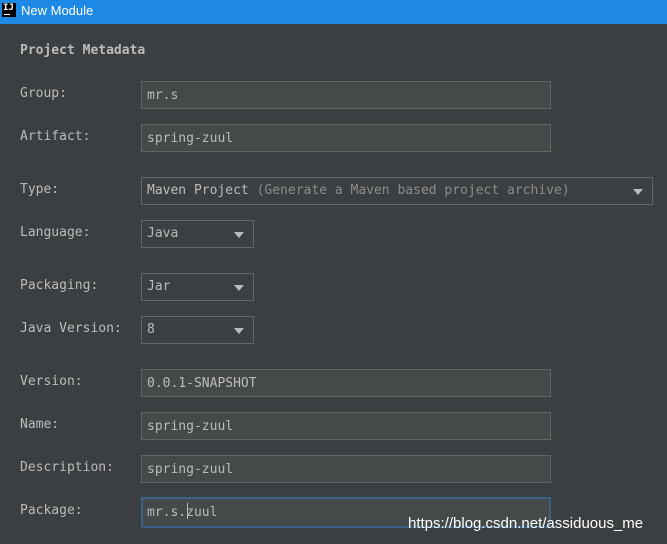 The image size is (667, 544). I want to click on java-version-value: 8, so click(151, 329).